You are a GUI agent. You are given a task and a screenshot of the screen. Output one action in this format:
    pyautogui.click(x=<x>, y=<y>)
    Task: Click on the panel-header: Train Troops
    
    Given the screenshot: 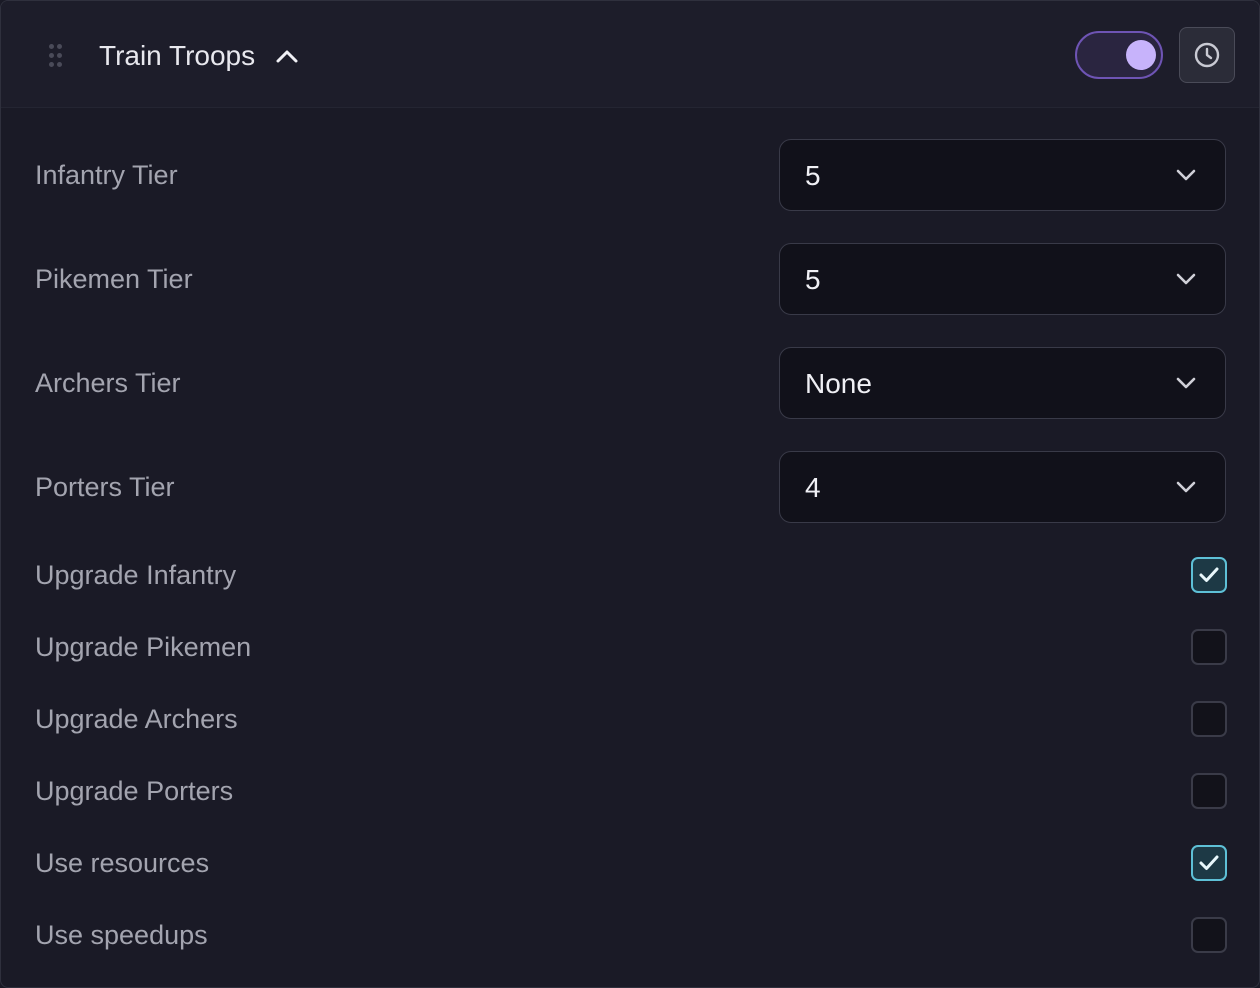 What is the action you would take?
    pyautogui.click(x=630, y=54)
    